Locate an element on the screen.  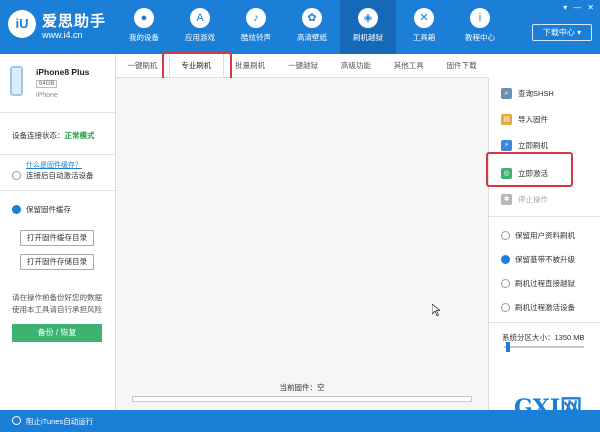
device-capacity: 64GB is located at coordinates (47, 84).